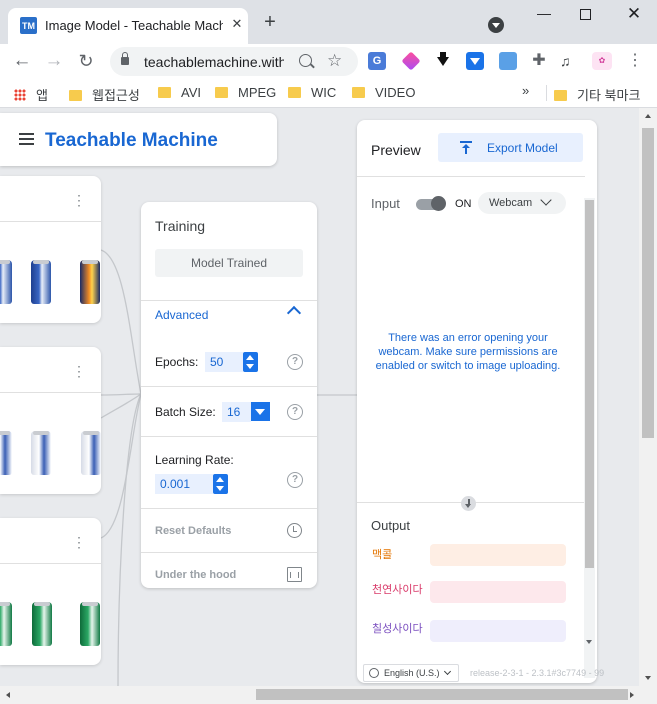  Describe the element at coordinates (475, 61) in the screenshot. I see `download-manager-extension-icon` at that location.